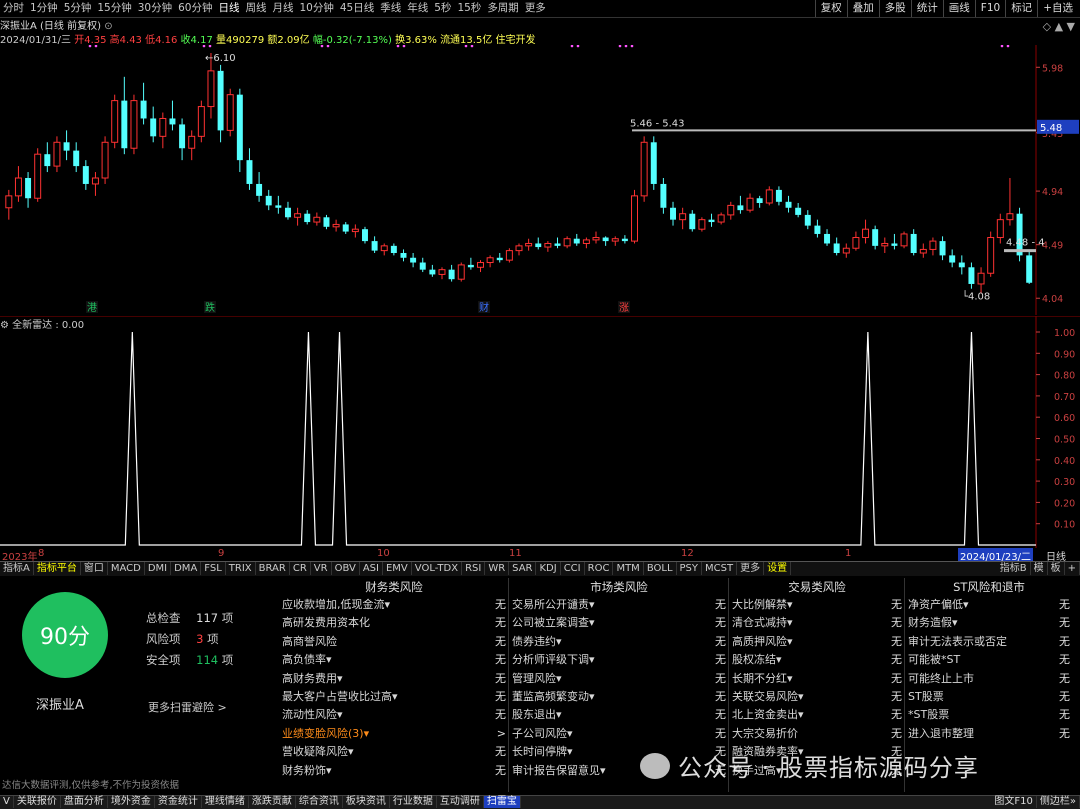 The height and width of the screenshot is (809, 1080). Describe the element at coordinates (186, 568) in the screenshot. I see `indicator-tab: DMA` at that location.